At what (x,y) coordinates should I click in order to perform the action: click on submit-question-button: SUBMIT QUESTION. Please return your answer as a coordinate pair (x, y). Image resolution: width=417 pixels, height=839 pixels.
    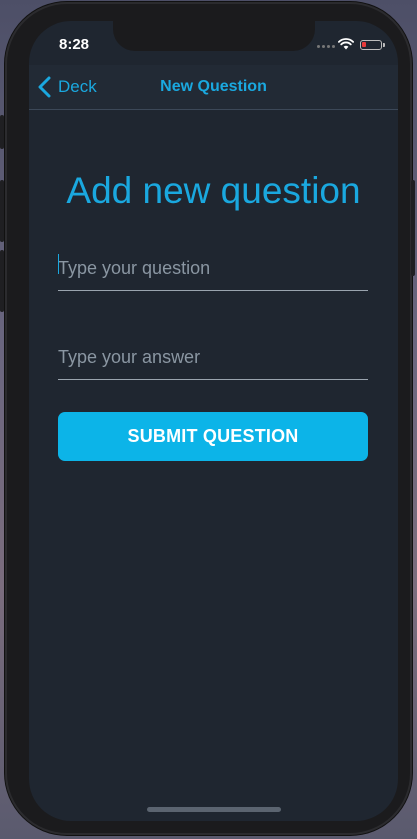
    Looking at the image, I should click on (213, 436).